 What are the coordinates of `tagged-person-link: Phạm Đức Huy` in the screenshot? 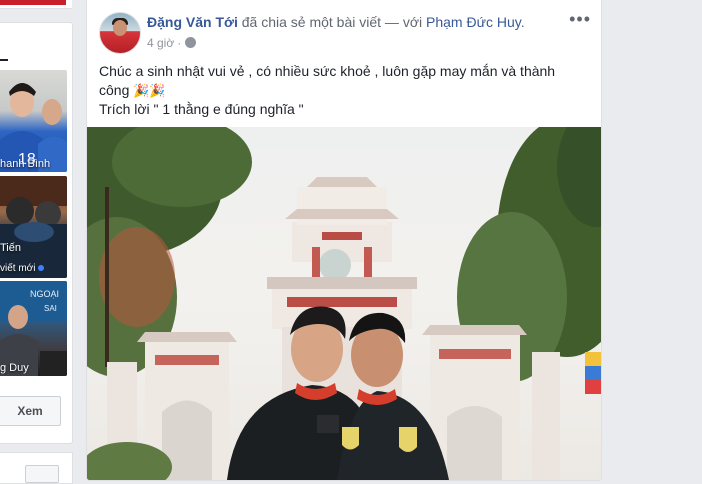 It's located at (473, 22).